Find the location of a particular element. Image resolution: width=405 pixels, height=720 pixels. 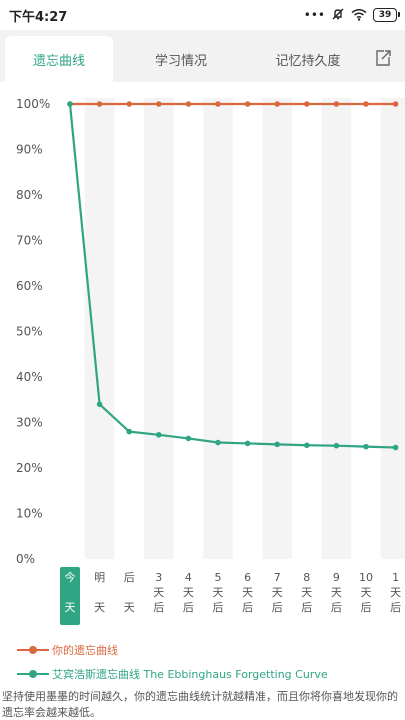

x-tick-label: 今 is located at coordinates (70, 577).